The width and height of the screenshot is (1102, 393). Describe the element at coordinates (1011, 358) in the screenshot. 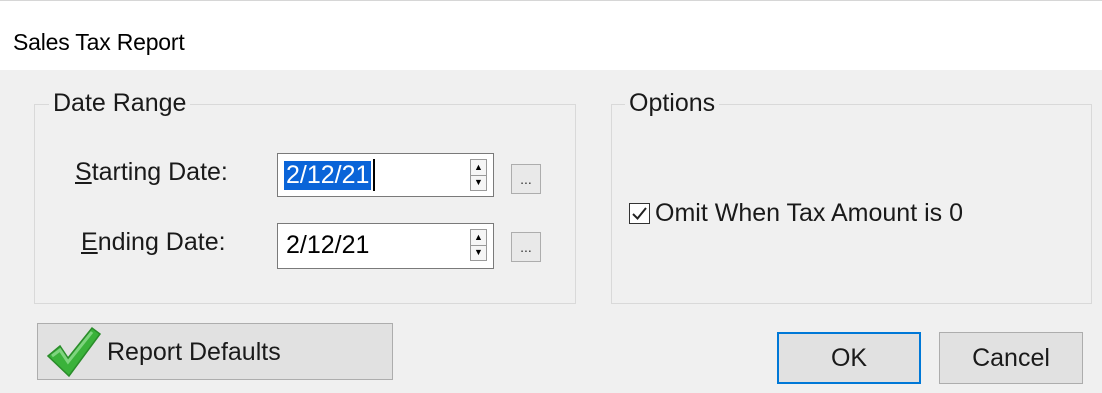

I see `cancel-button: Cancel` at that location.